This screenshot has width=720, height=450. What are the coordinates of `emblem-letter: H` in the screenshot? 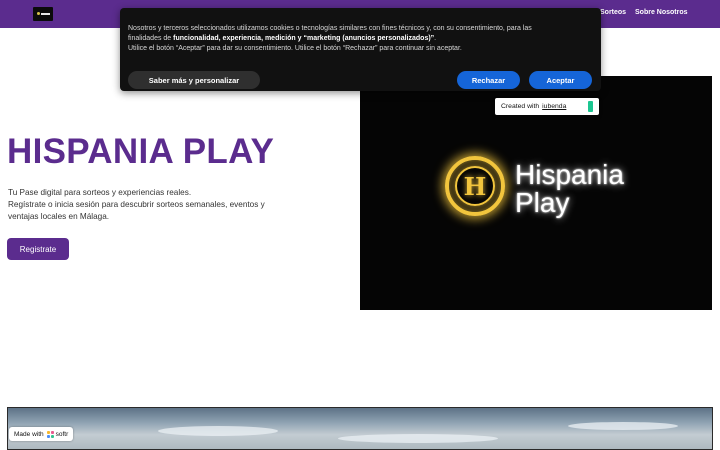 It's located at (475, 186).